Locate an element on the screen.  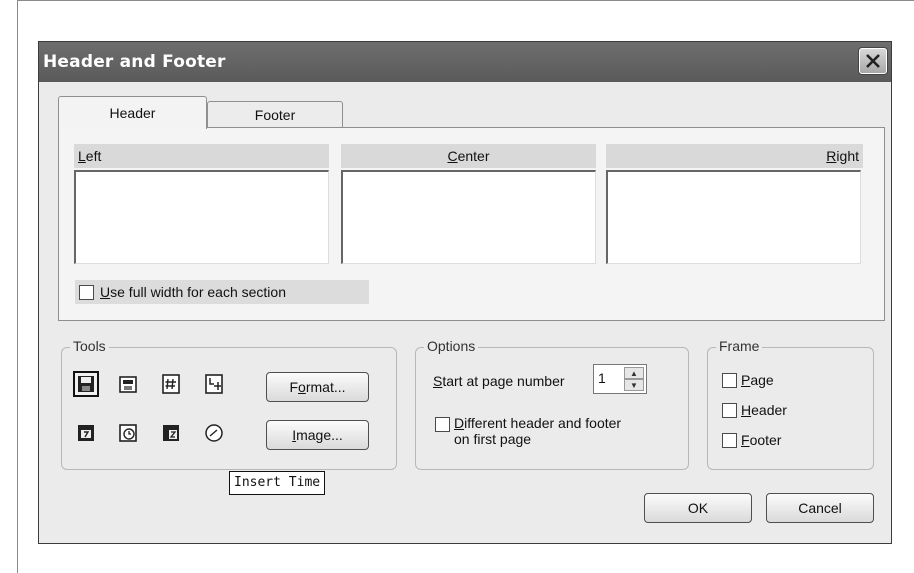
tool-save-button is located at coordinates (86, 384).